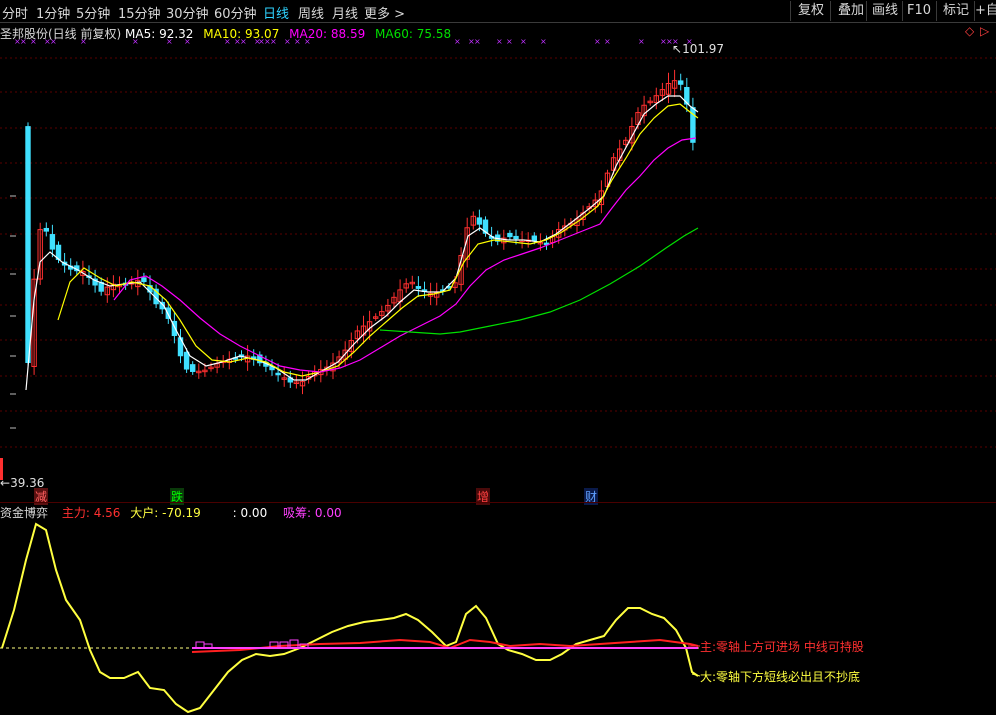 This screenshot has width=996, height=715. What do you see at coordinates (254, 513) in the screenshot?
I see `blank-value: 0.00` at bounding box center [254, 513].